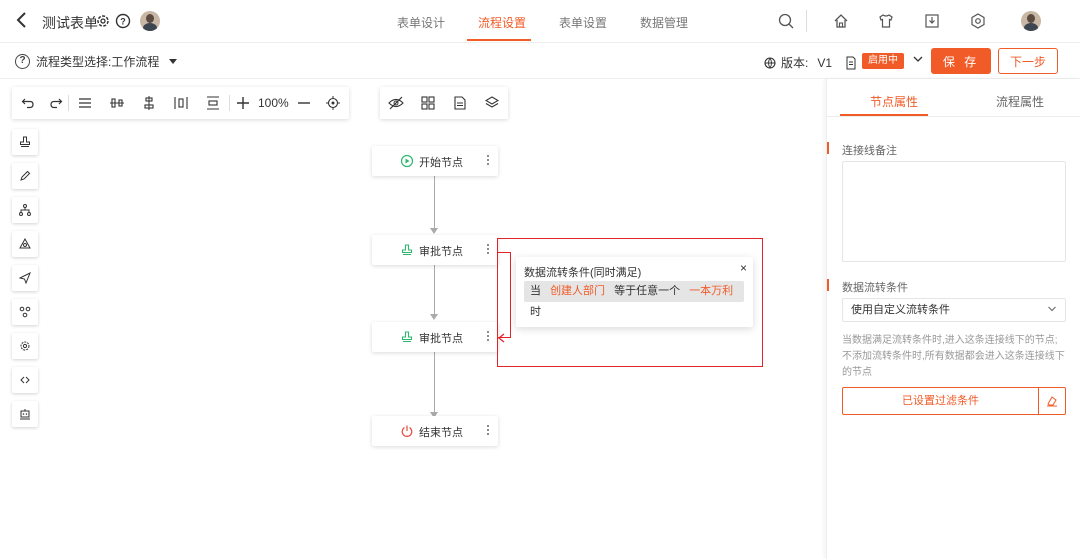 The height and width of the screenshot is (559, 1080). I want to click on distribute-horizontal-button, so click(181, 103).